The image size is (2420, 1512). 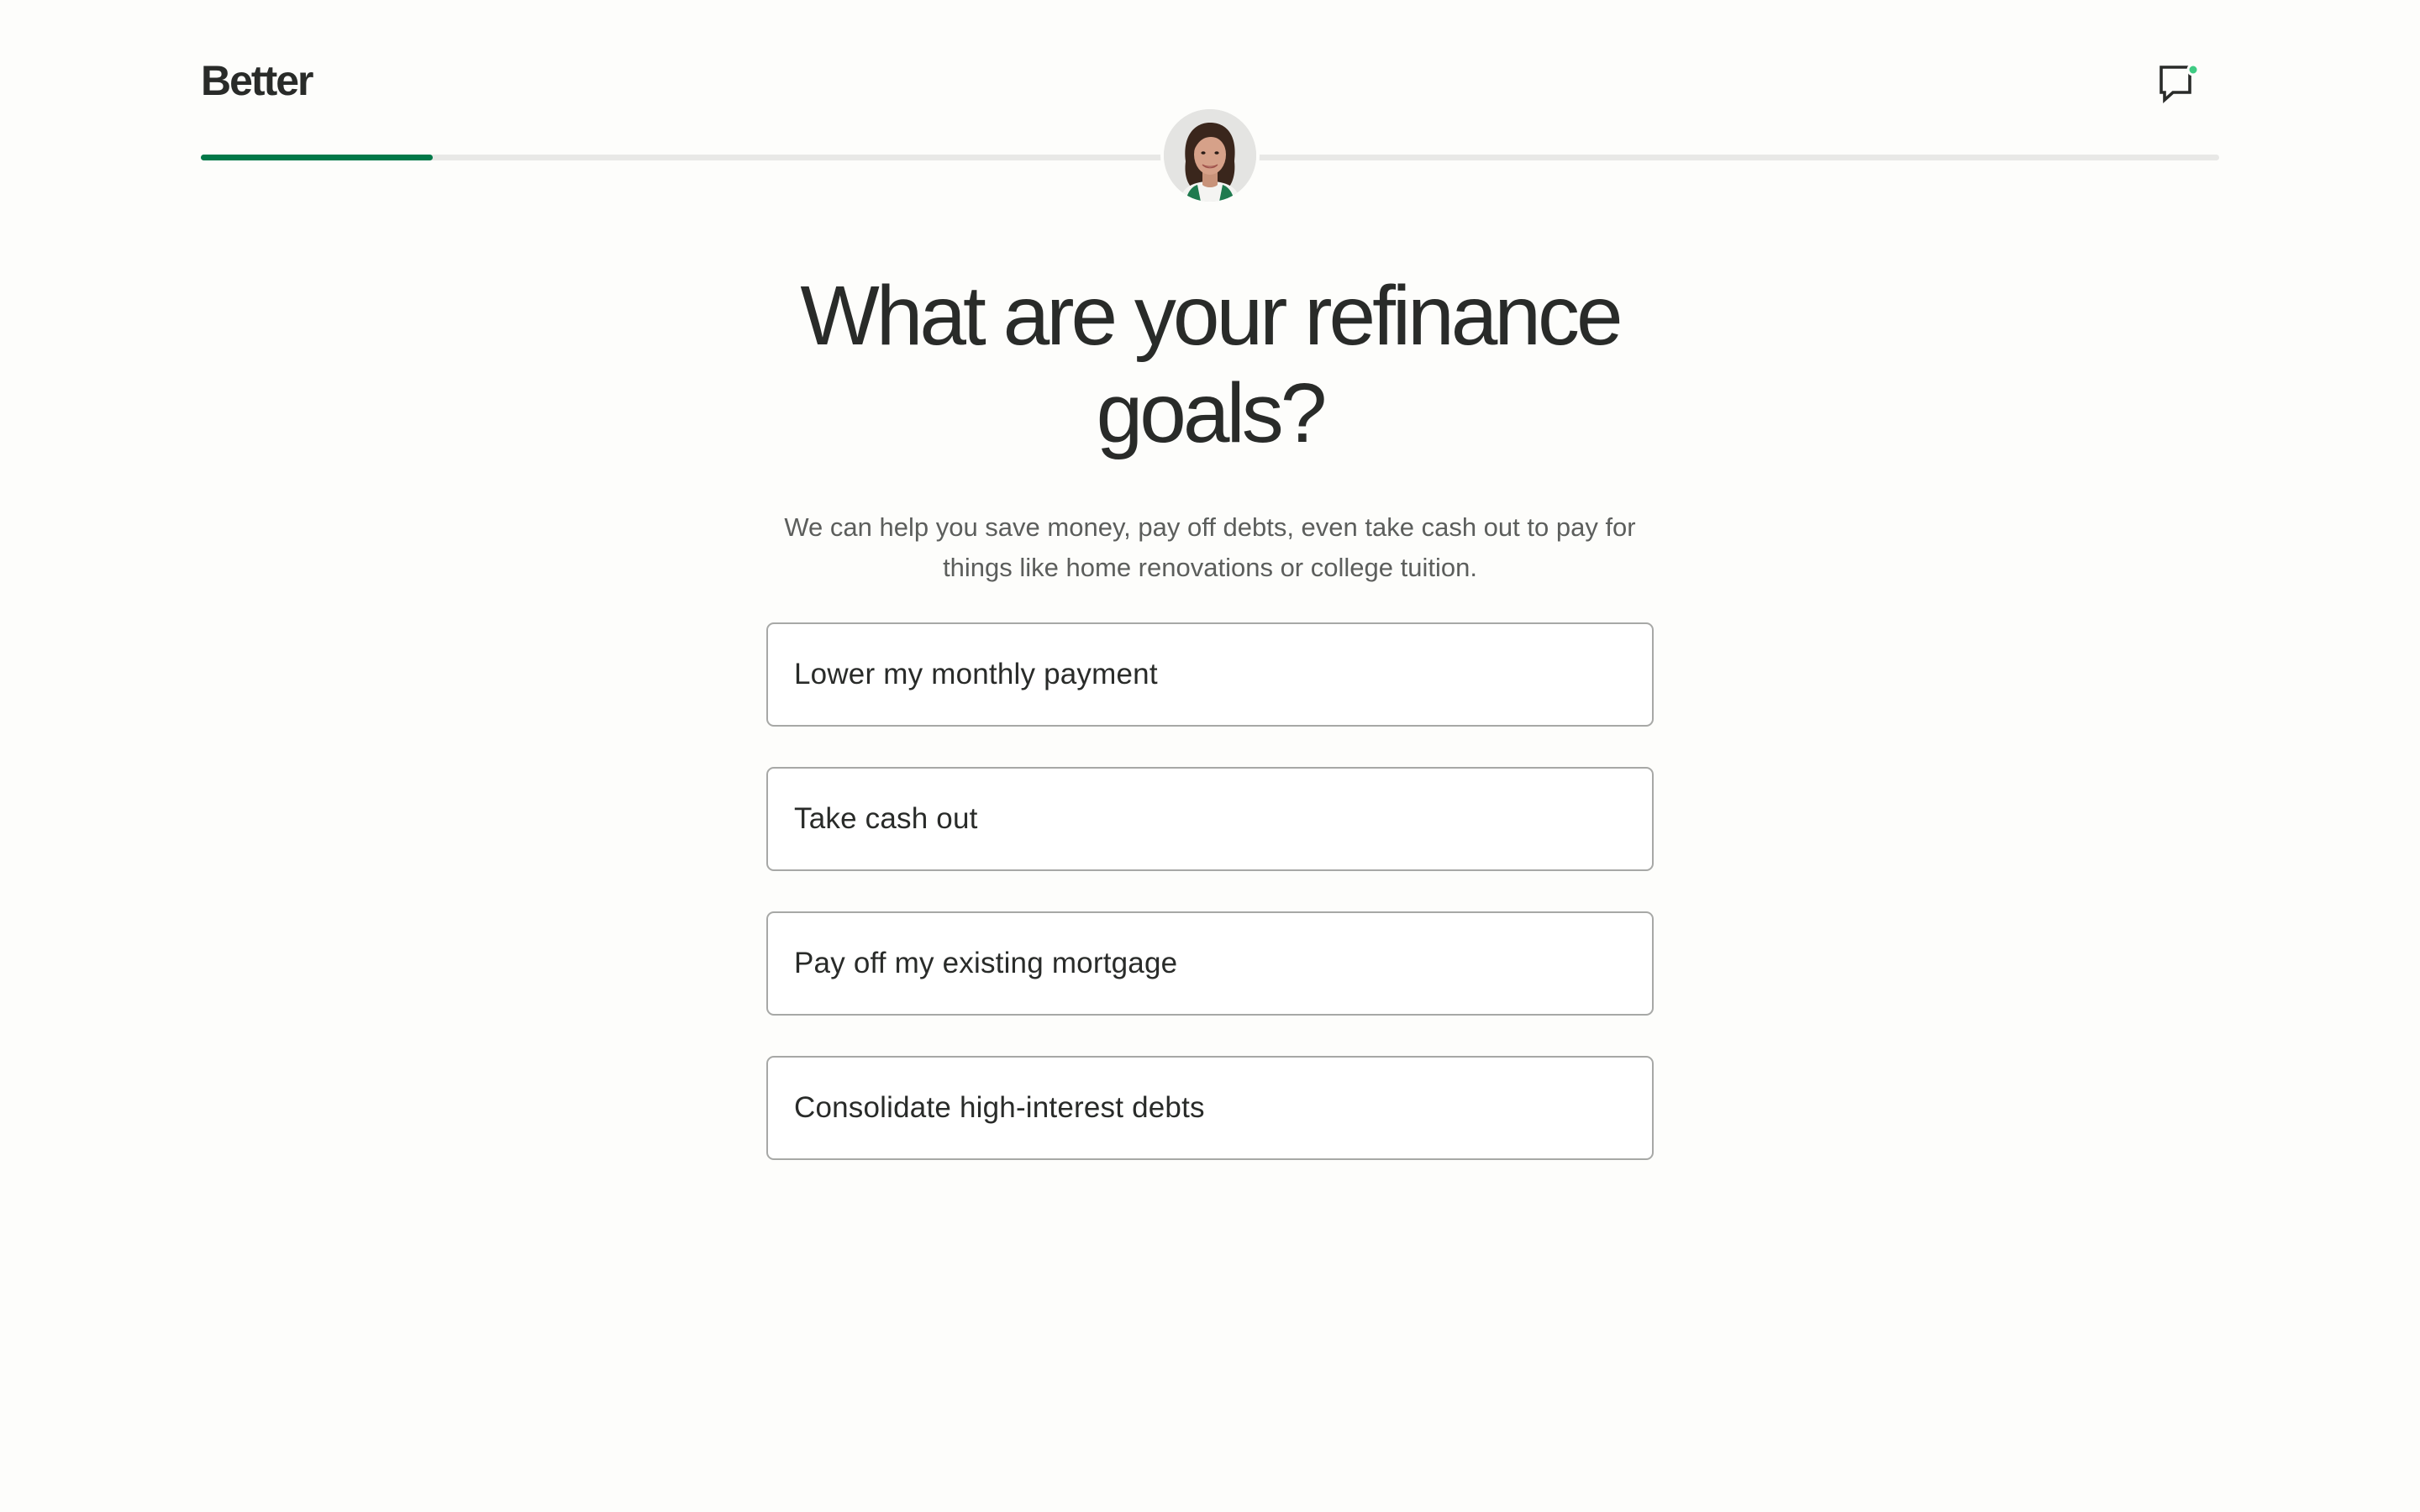 I want to click on advisor-avatar, so click(x=1210, y=155).